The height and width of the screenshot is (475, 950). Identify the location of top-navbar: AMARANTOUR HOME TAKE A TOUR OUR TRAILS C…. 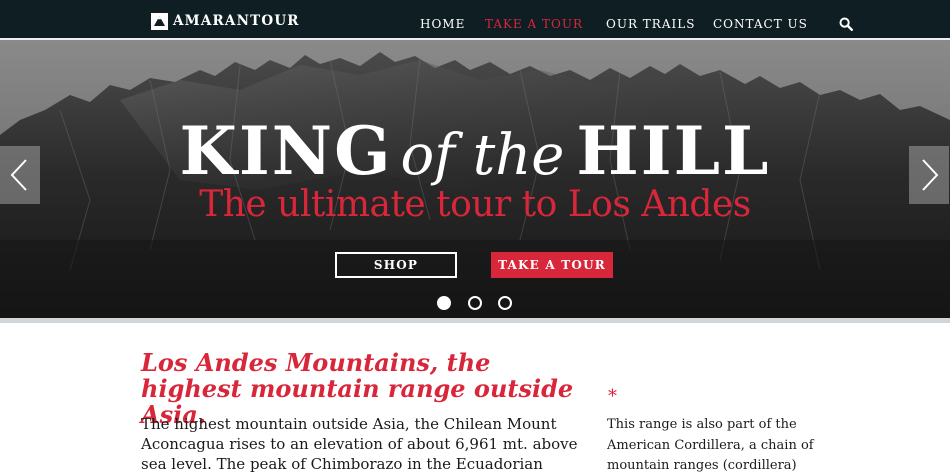
(475, 19).